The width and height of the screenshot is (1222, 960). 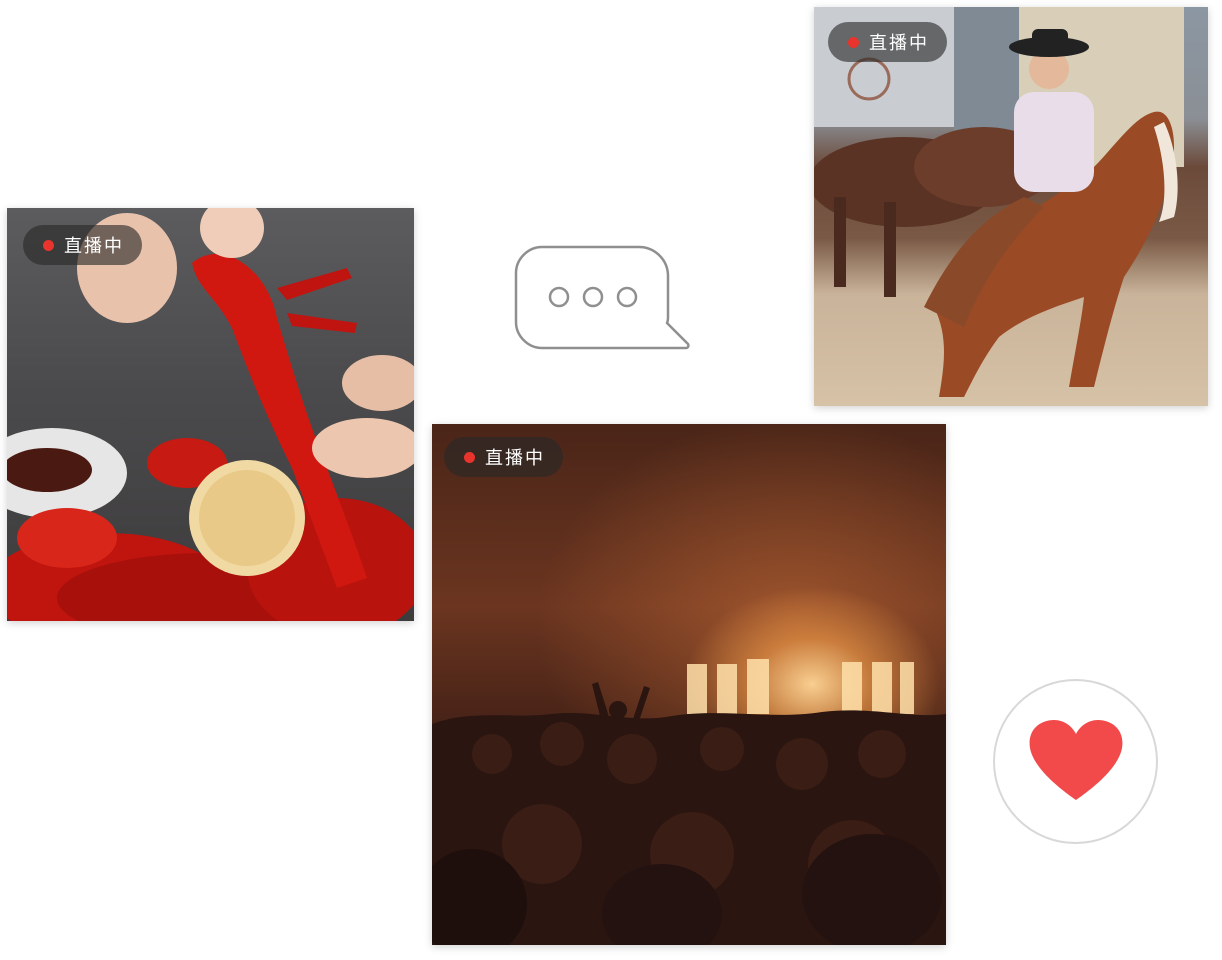 I want to click on live-card-rodeo: 直播中, so click(x=1011, y=206).